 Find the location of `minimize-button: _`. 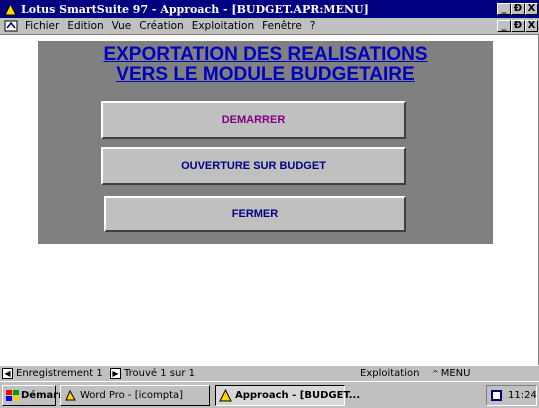

minimize-button: _ is located at coordinates (504, 9).